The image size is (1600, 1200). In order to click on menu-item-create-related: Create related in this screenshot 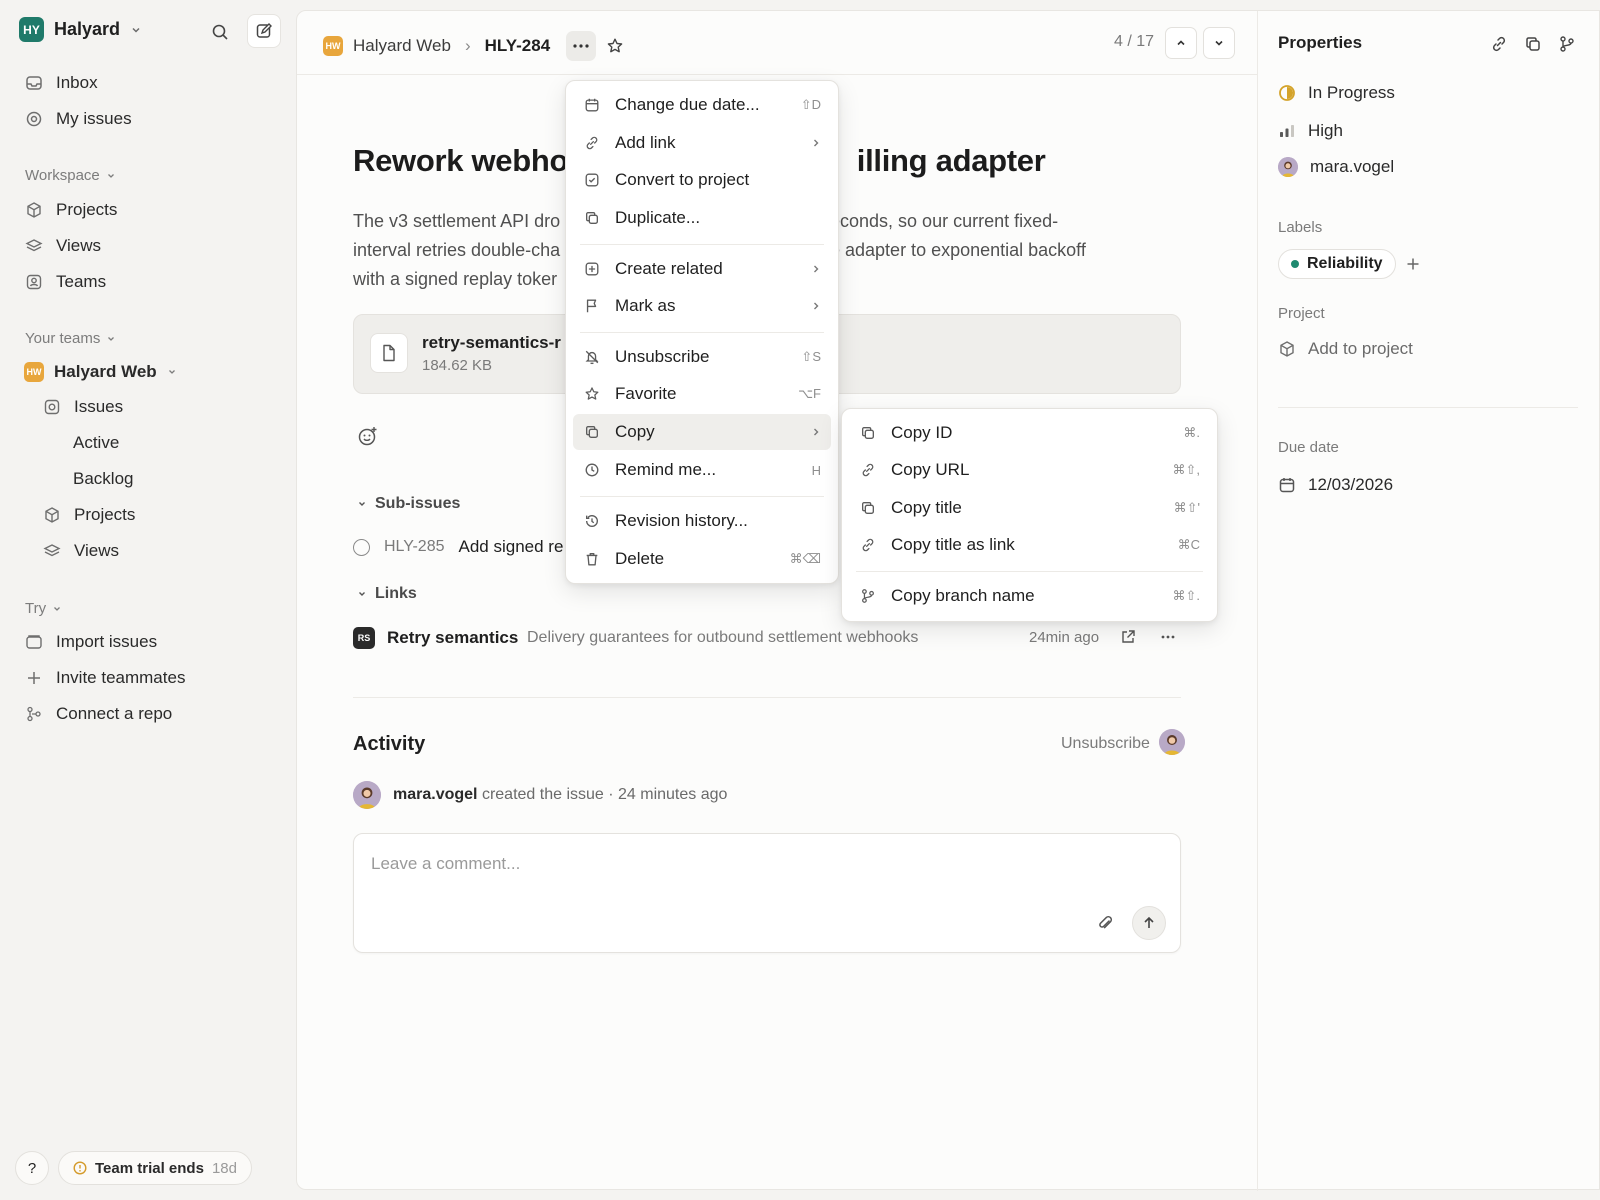, I will do `click(702, 269)`.